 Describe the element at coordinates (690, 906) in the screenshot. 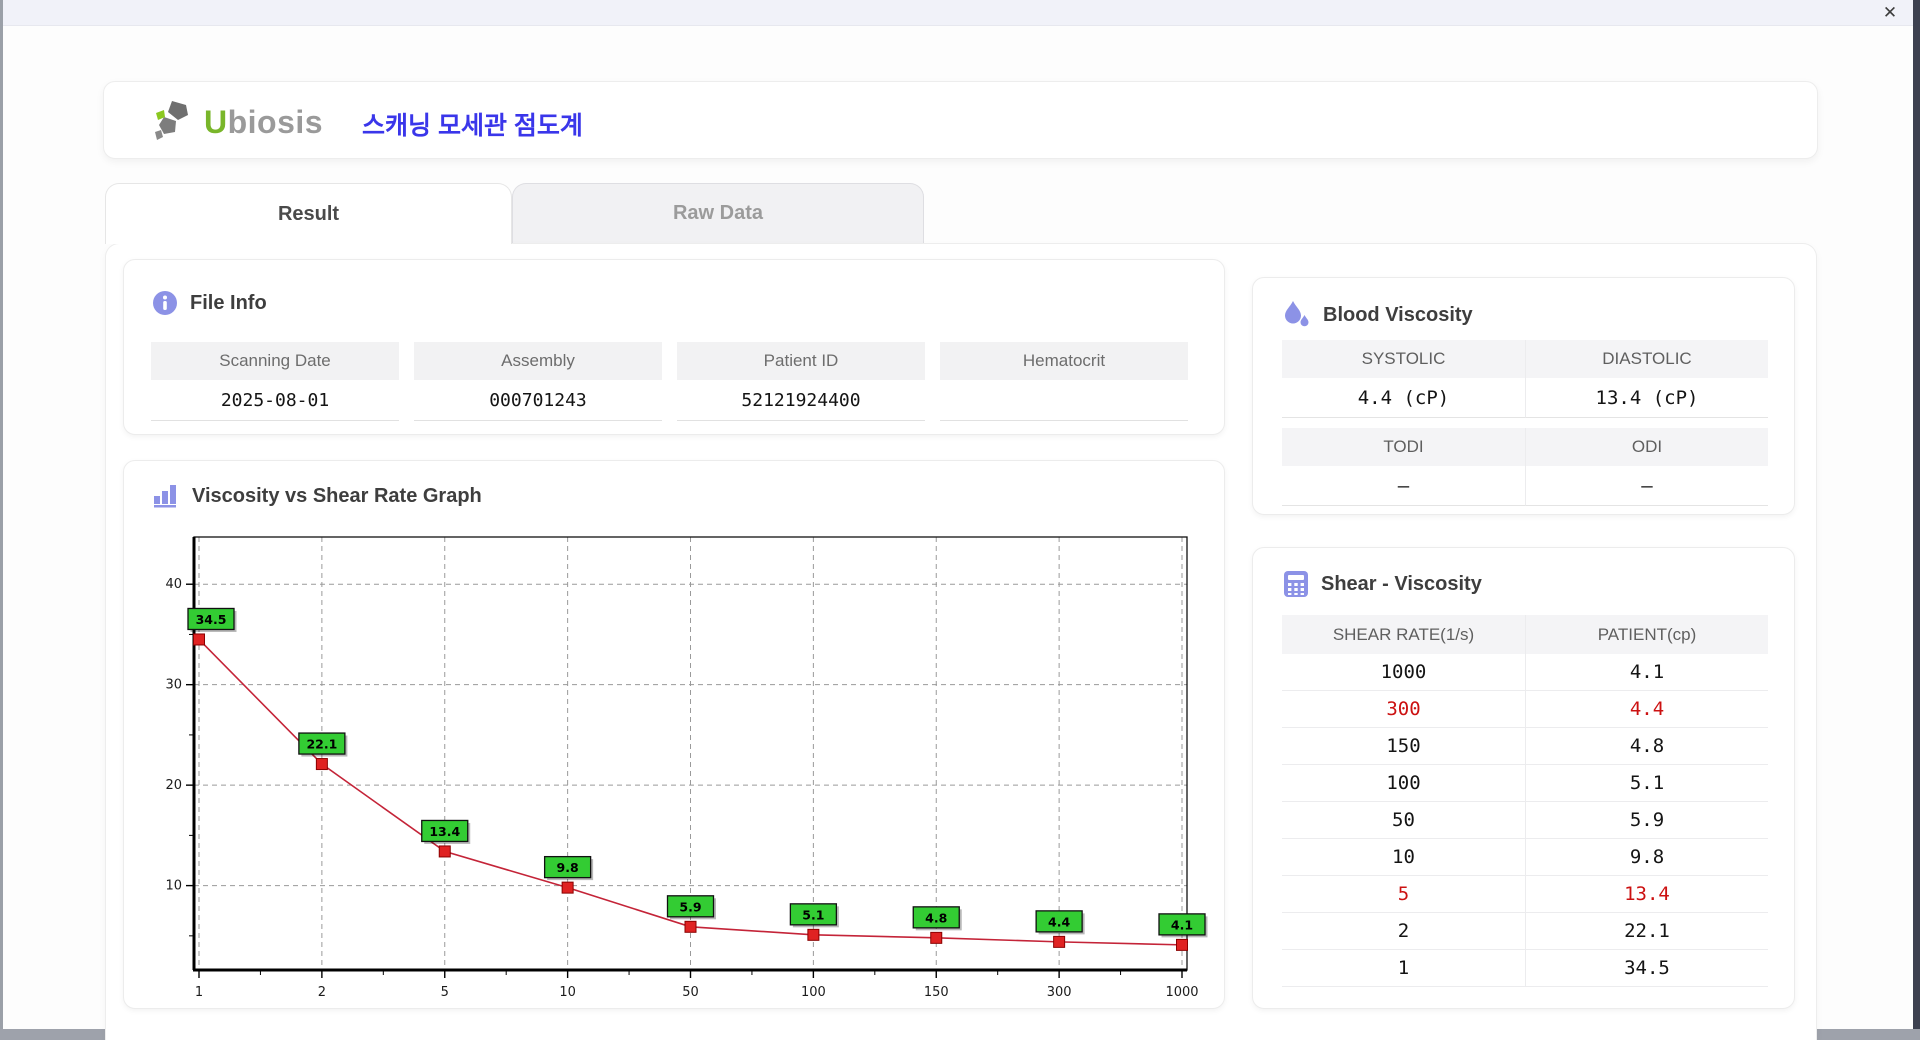

I see `svg-text: 5.9` at that location.